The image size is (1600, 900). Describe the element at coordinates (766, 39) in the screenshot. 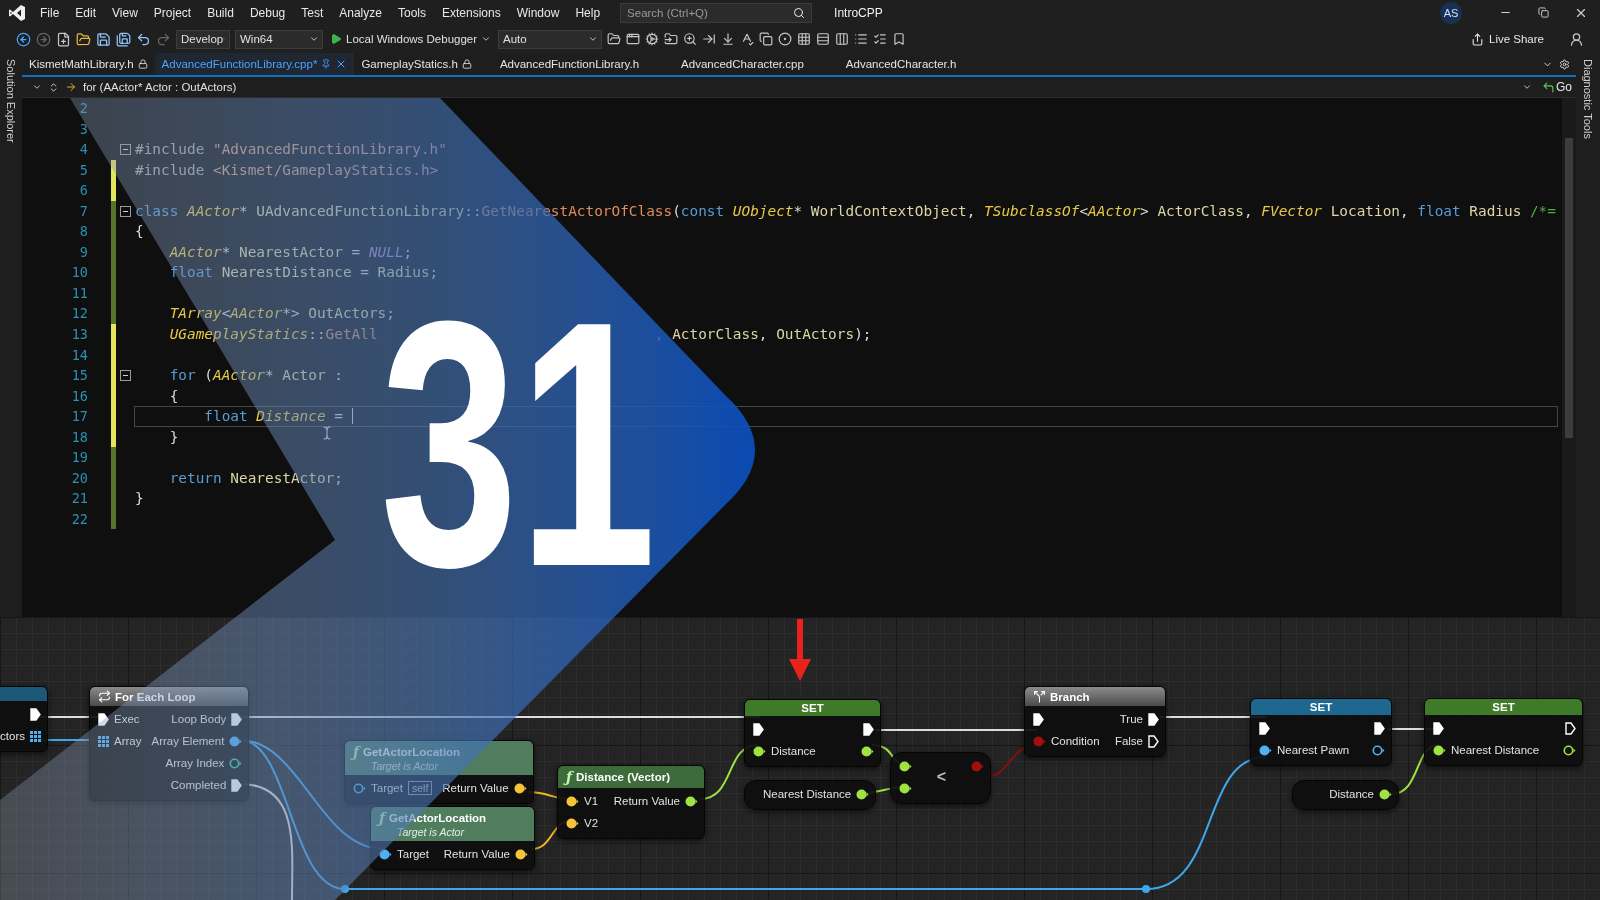

I see `copy-icon` at that location.